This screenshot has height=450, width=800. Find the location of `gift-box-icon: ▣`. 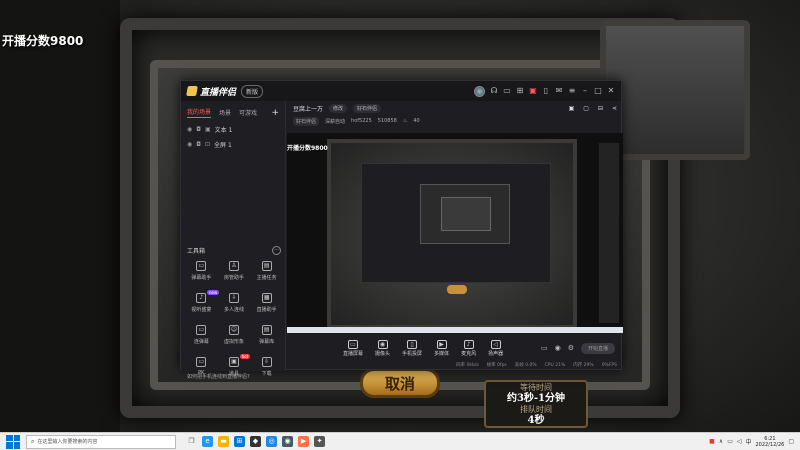

gift-box-icon: ▣ is located at coordinates (572, 108).